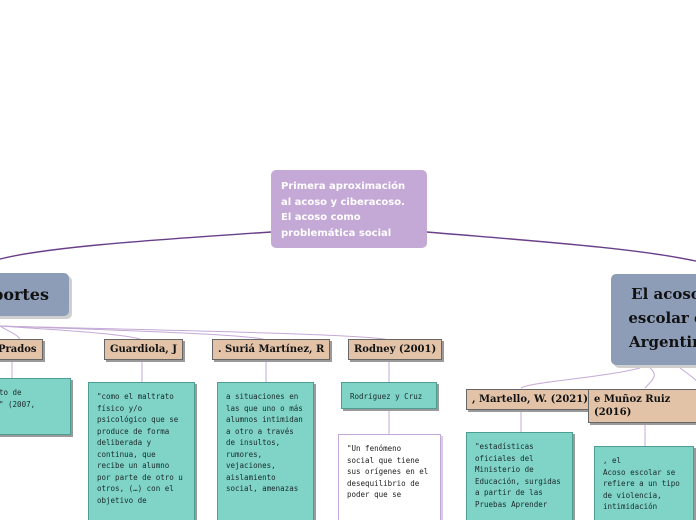 This screenshot has height=520, width=696. Describe the element at coordinates (642, 406) in the screenshot. I see `author-munoz: e Muñoz Ruiz (2016)` at that location.